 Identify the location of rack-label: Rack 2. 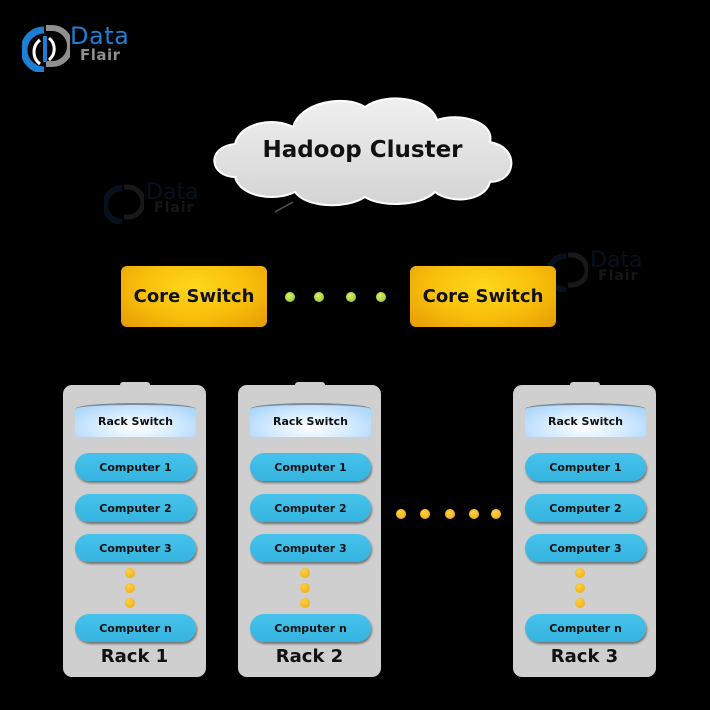
(309, 656).